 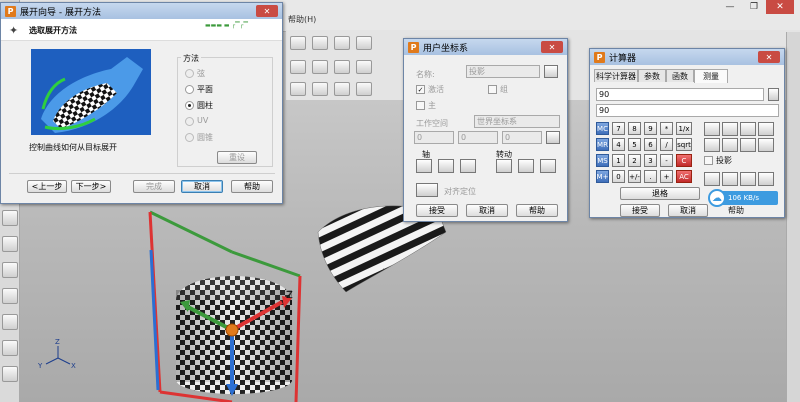 I want to click on coord-x-field: 0, so click(x=434, y=137).